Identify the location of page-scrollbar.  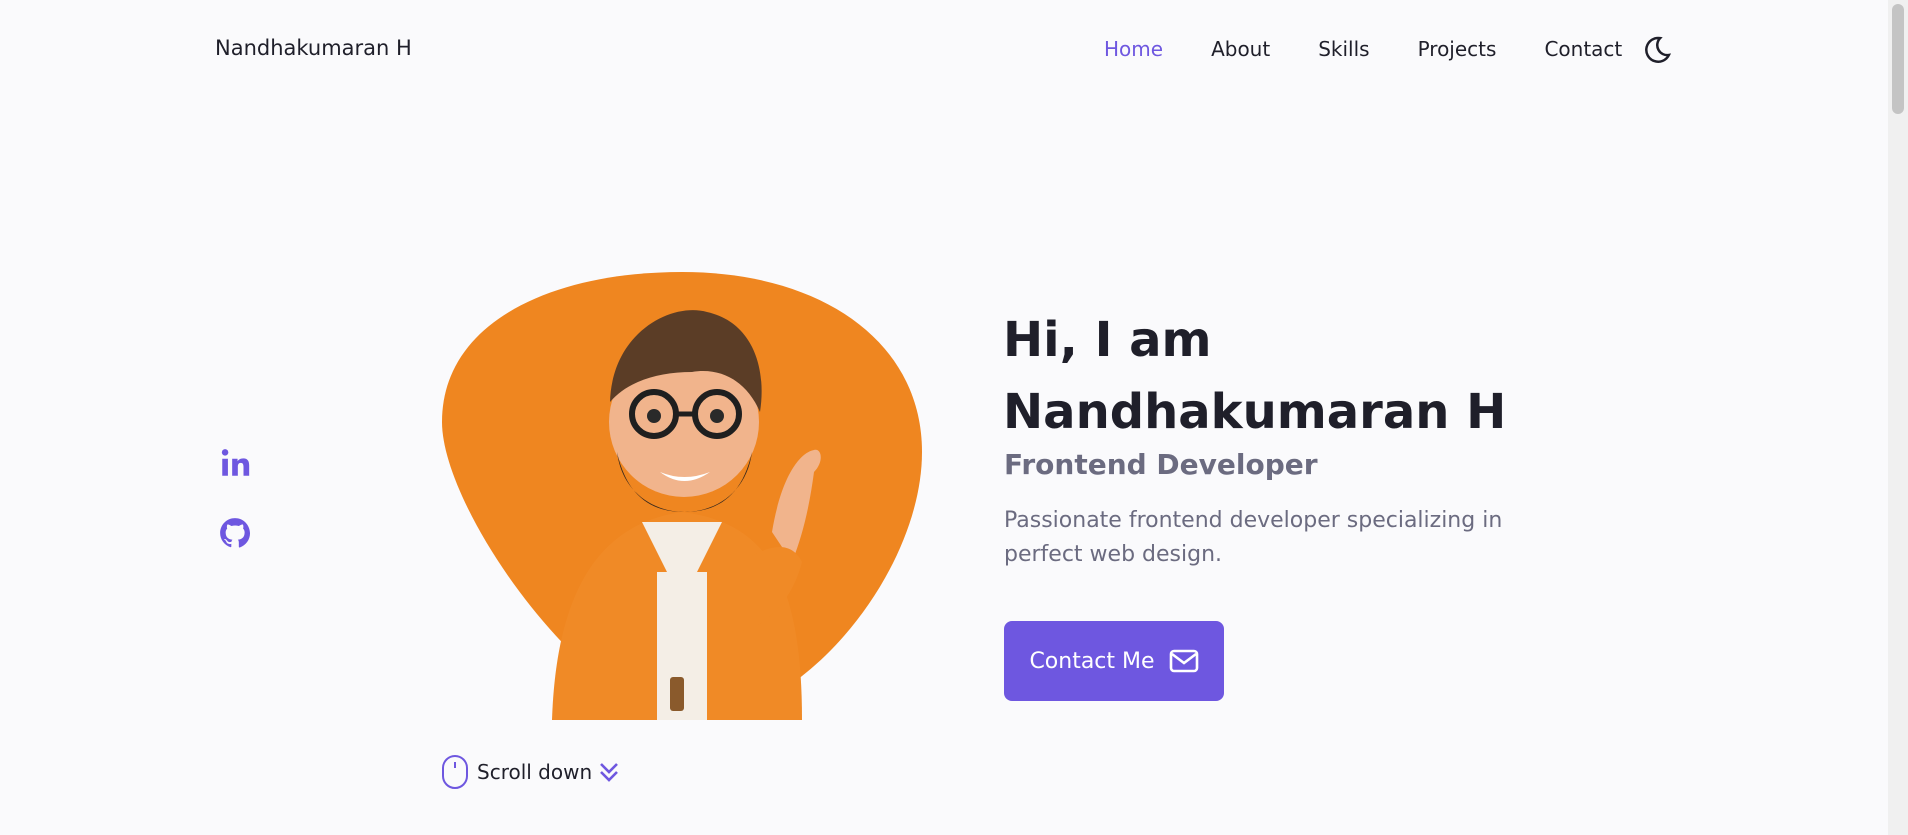
(1898, 417).